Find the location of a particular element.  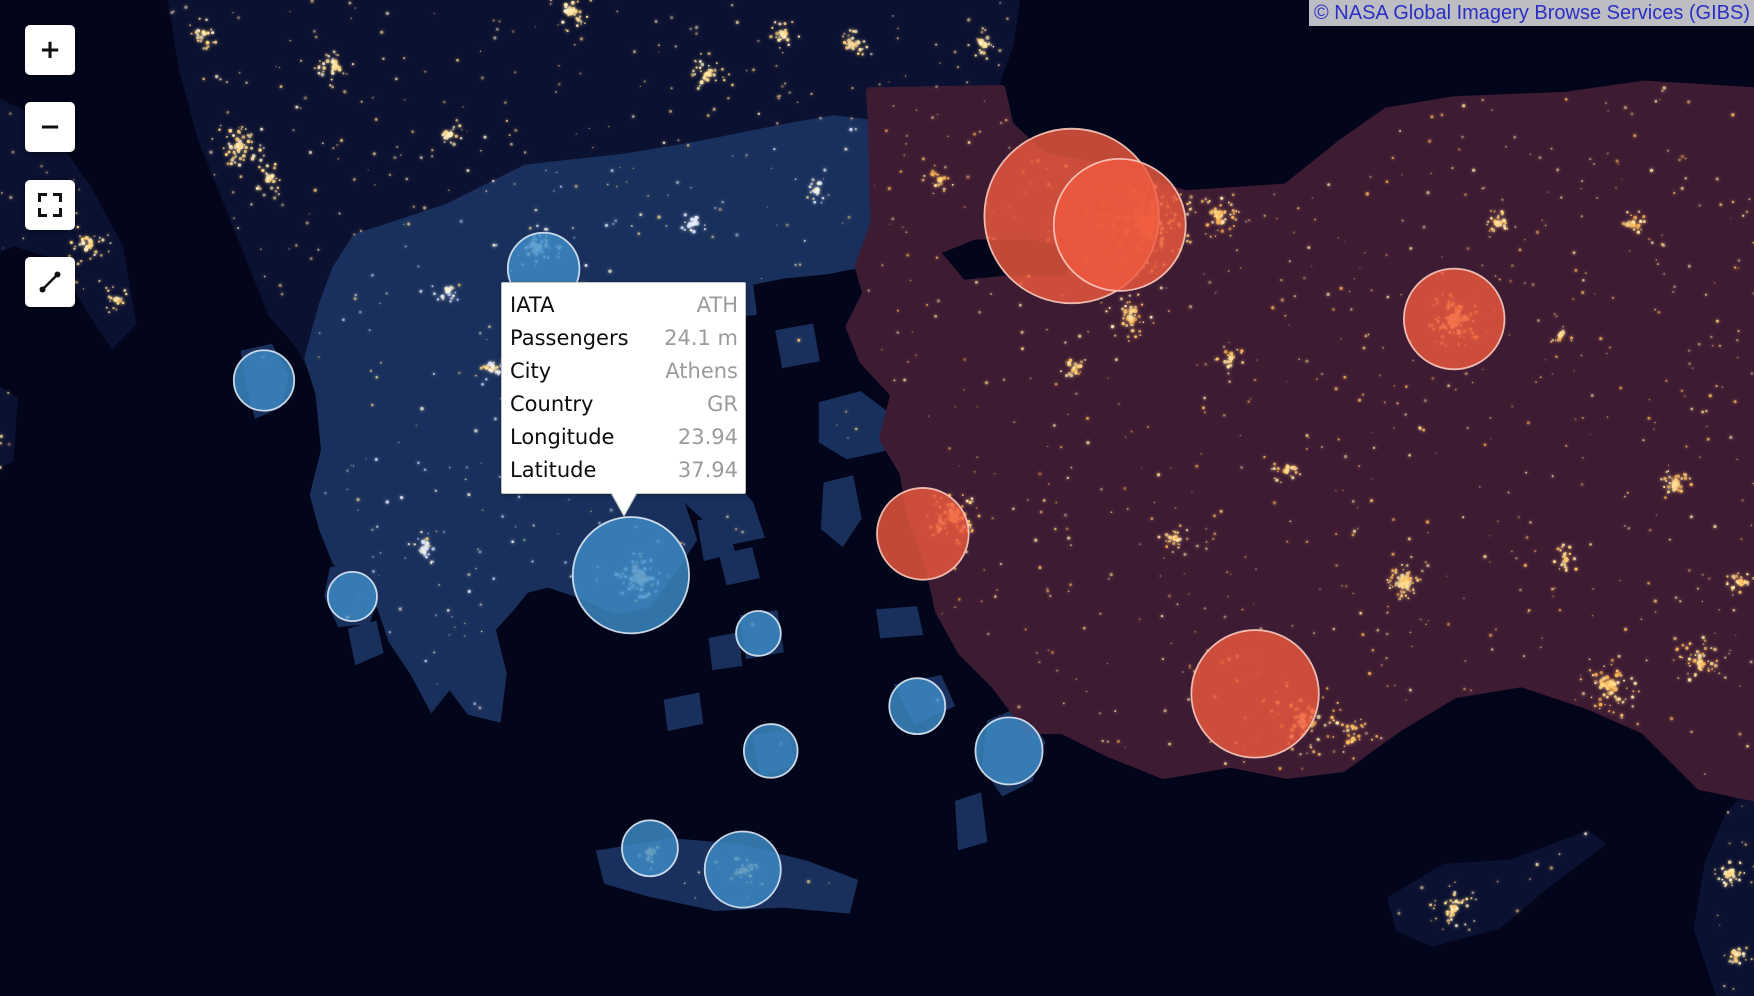

zoom-out-button: − is located at coordinates (50, 127).